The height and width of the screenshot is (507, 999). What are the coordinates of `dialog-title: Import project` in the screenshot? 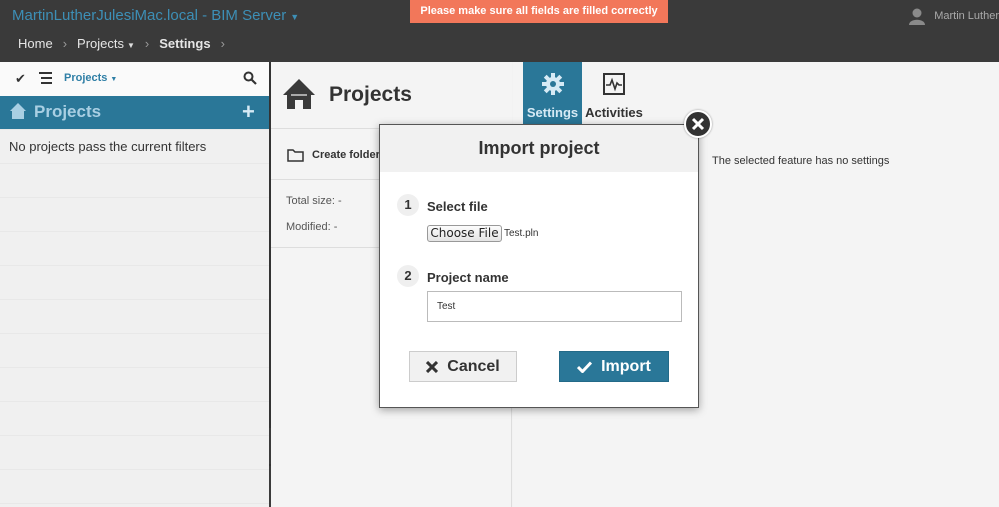 It's located at (539, 148).